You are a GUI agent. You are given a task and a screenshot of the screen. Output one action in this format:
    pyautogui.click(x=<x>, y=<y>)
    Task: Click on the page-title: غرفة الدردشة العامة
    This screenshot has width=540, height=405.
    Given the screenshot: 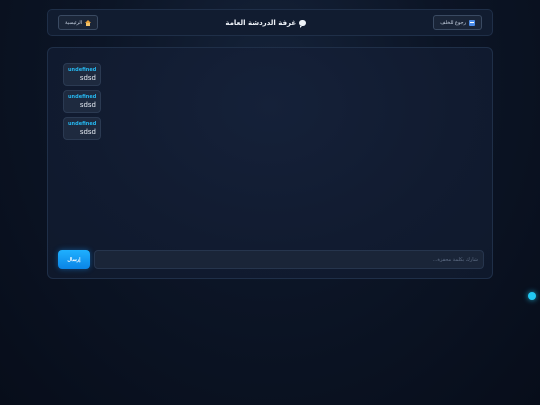 What is the action you would take?
    pyautogui.click(x=266, y=23)
    